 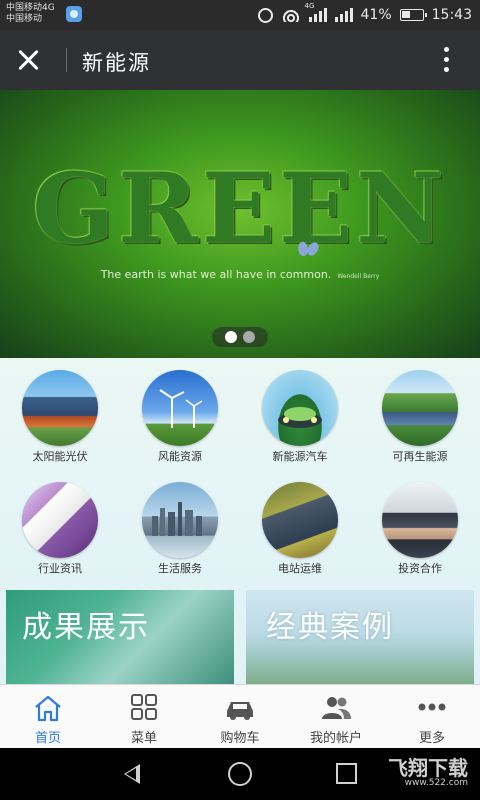 I want to click on battery-icon, so click(x=413, y=15).